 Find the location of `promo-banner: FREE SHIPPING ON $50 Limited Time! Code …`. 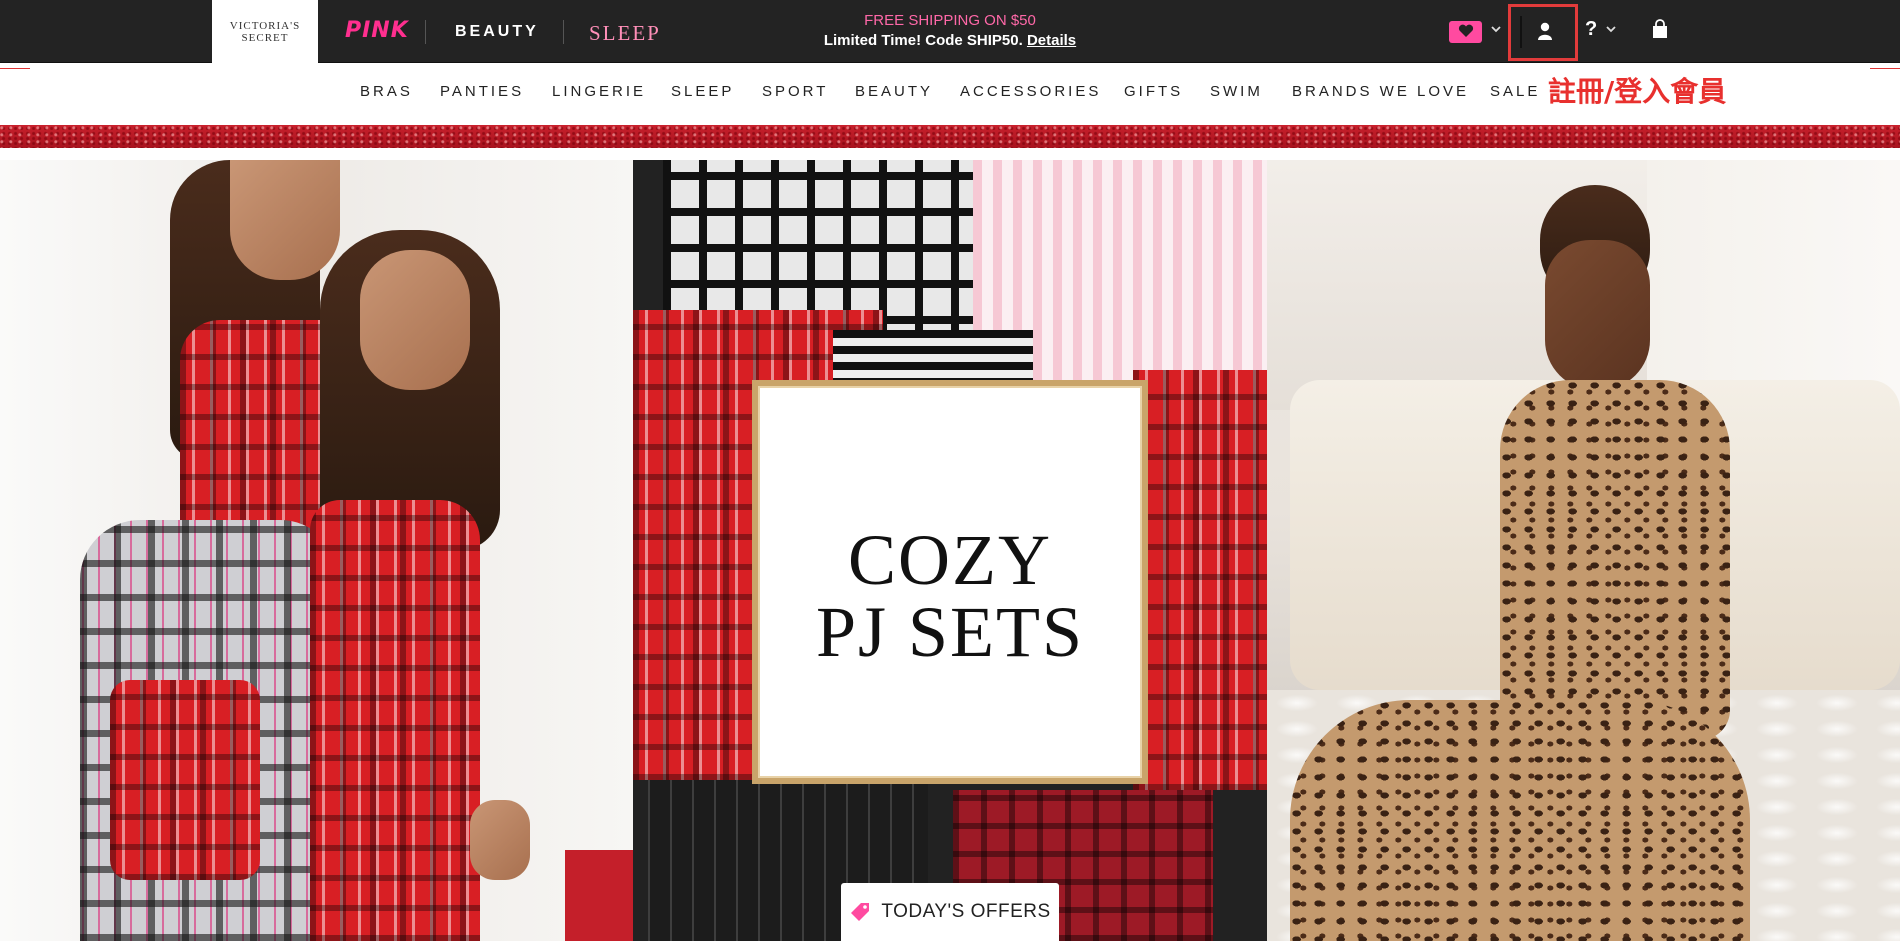

promo-banner: FREE SHIPPING ON $50 Limited Time! Code … is located at coordinates (950, 31).